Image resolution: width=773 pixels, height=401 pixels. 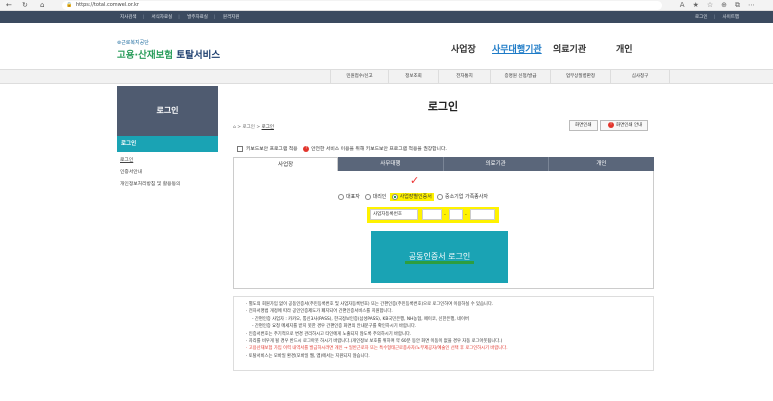 I want to click on tab-workplace: 사업장, so click(x=286, y=164).